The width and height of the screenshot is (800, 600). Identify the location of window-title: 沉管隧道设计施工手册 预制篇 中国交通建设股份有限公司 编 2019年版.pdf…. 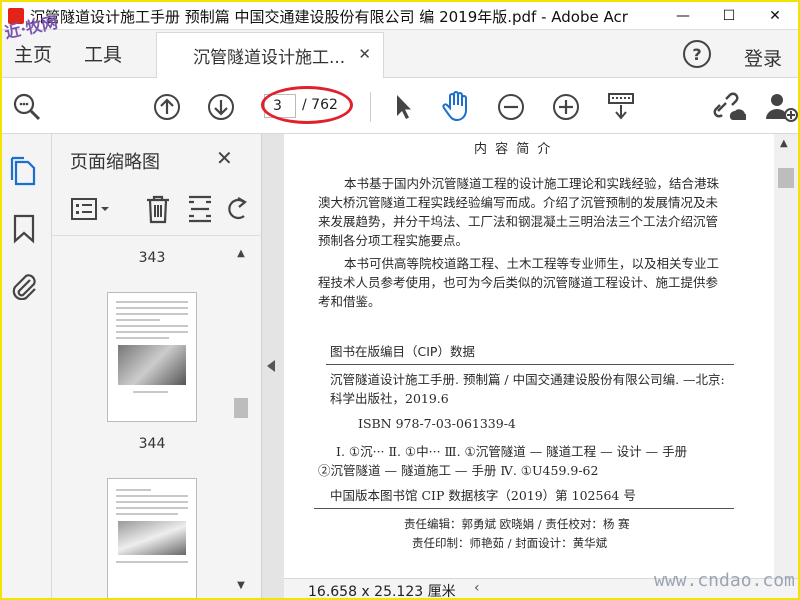
(329, 17).